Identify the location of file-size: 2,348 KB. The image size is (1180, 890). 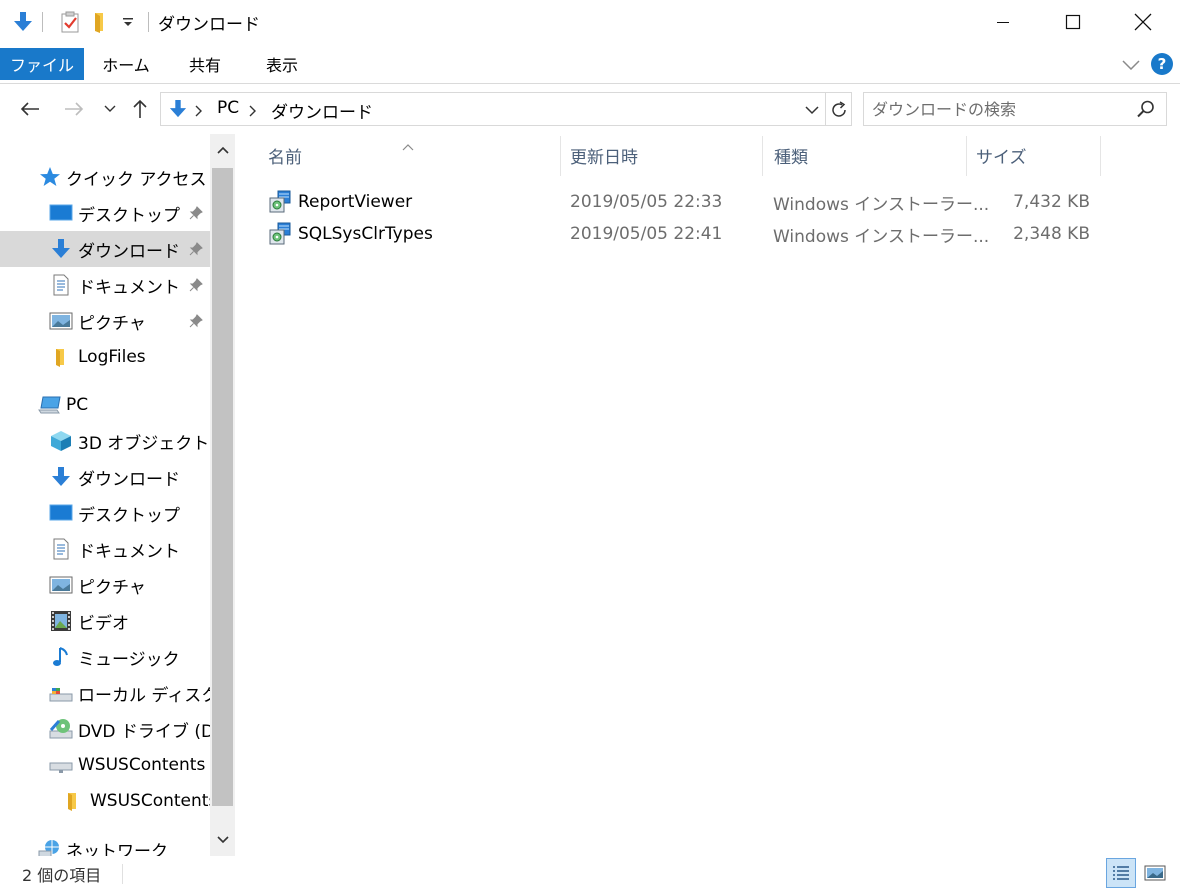
(1051, 234).